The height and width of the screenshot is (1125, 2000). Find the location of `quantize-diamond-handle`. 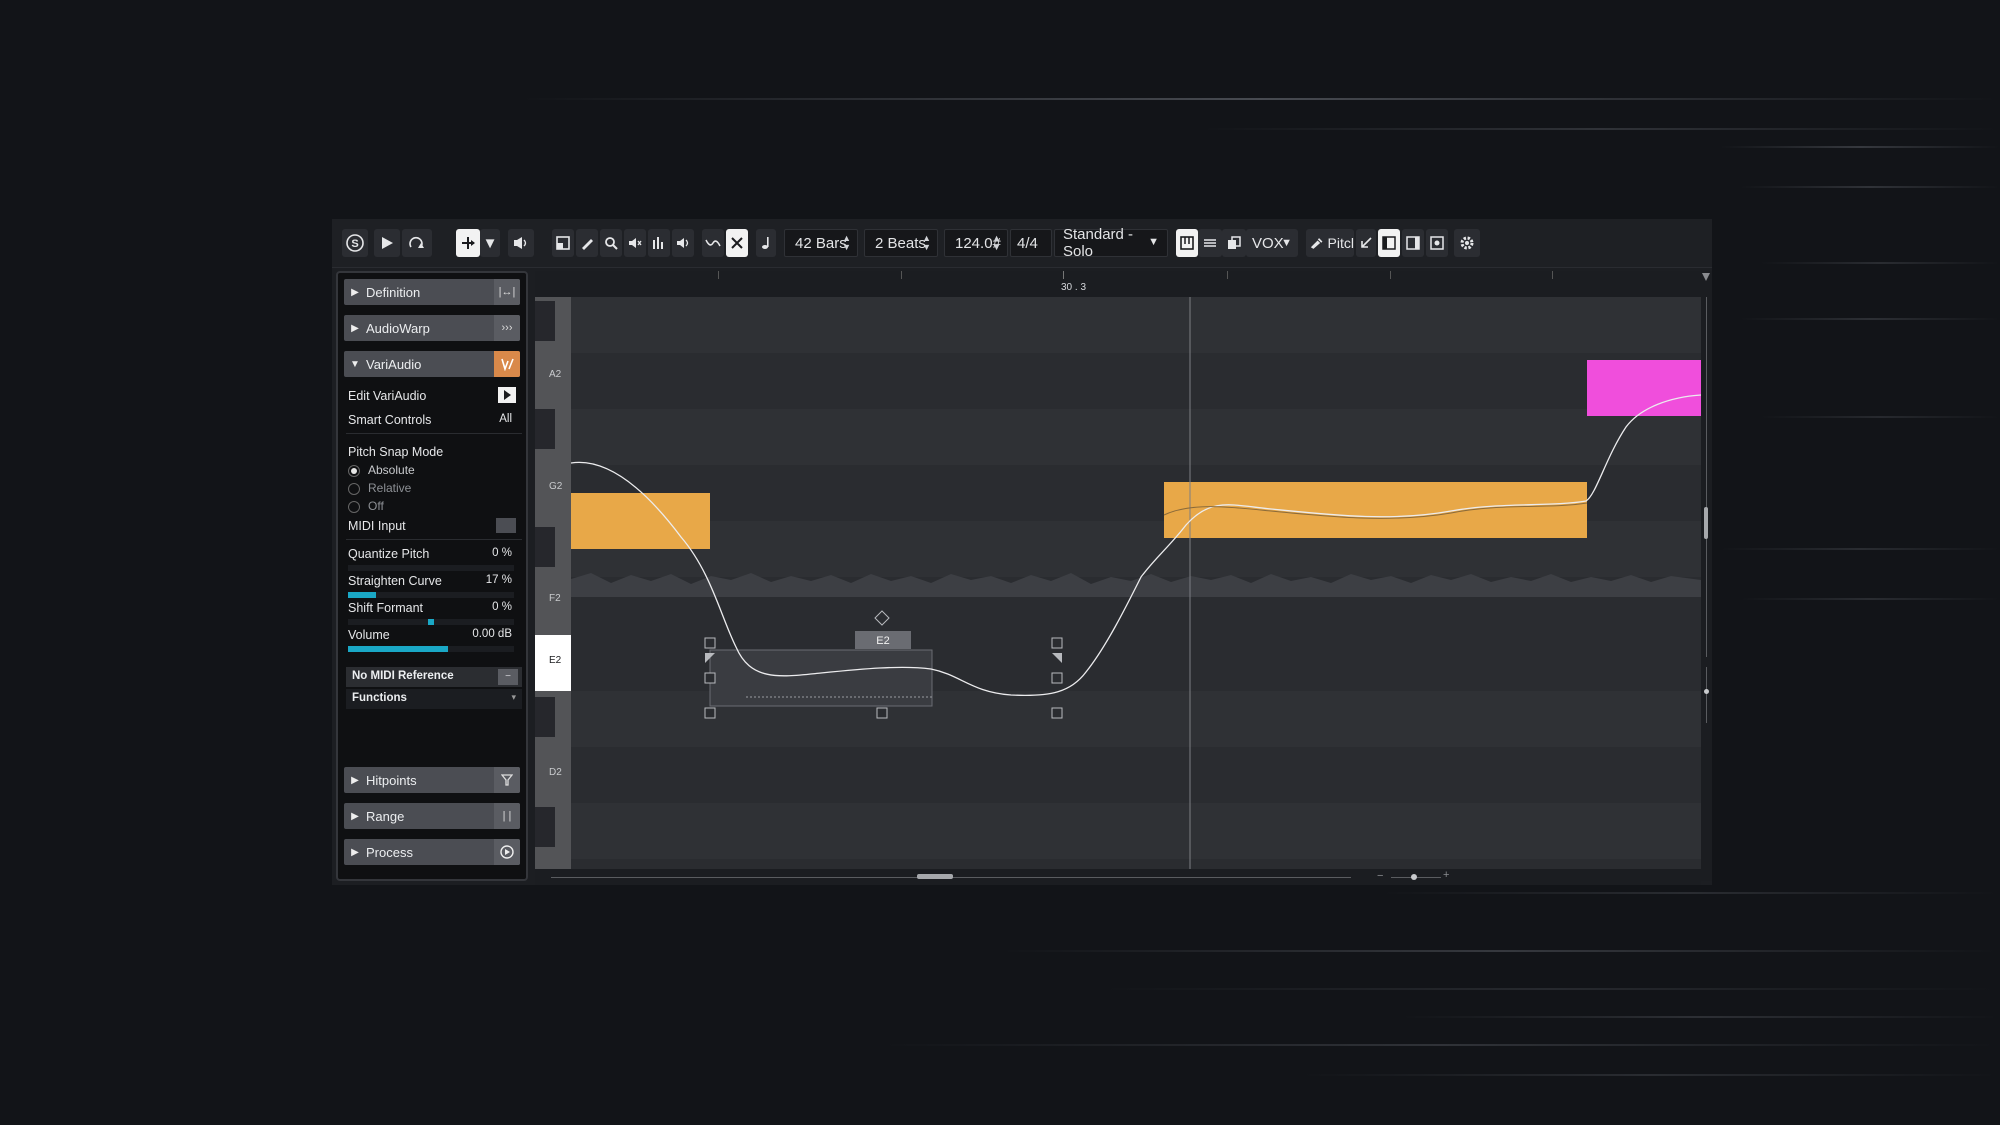

quantize-diamond-handle is located at coordinates (882, 618).